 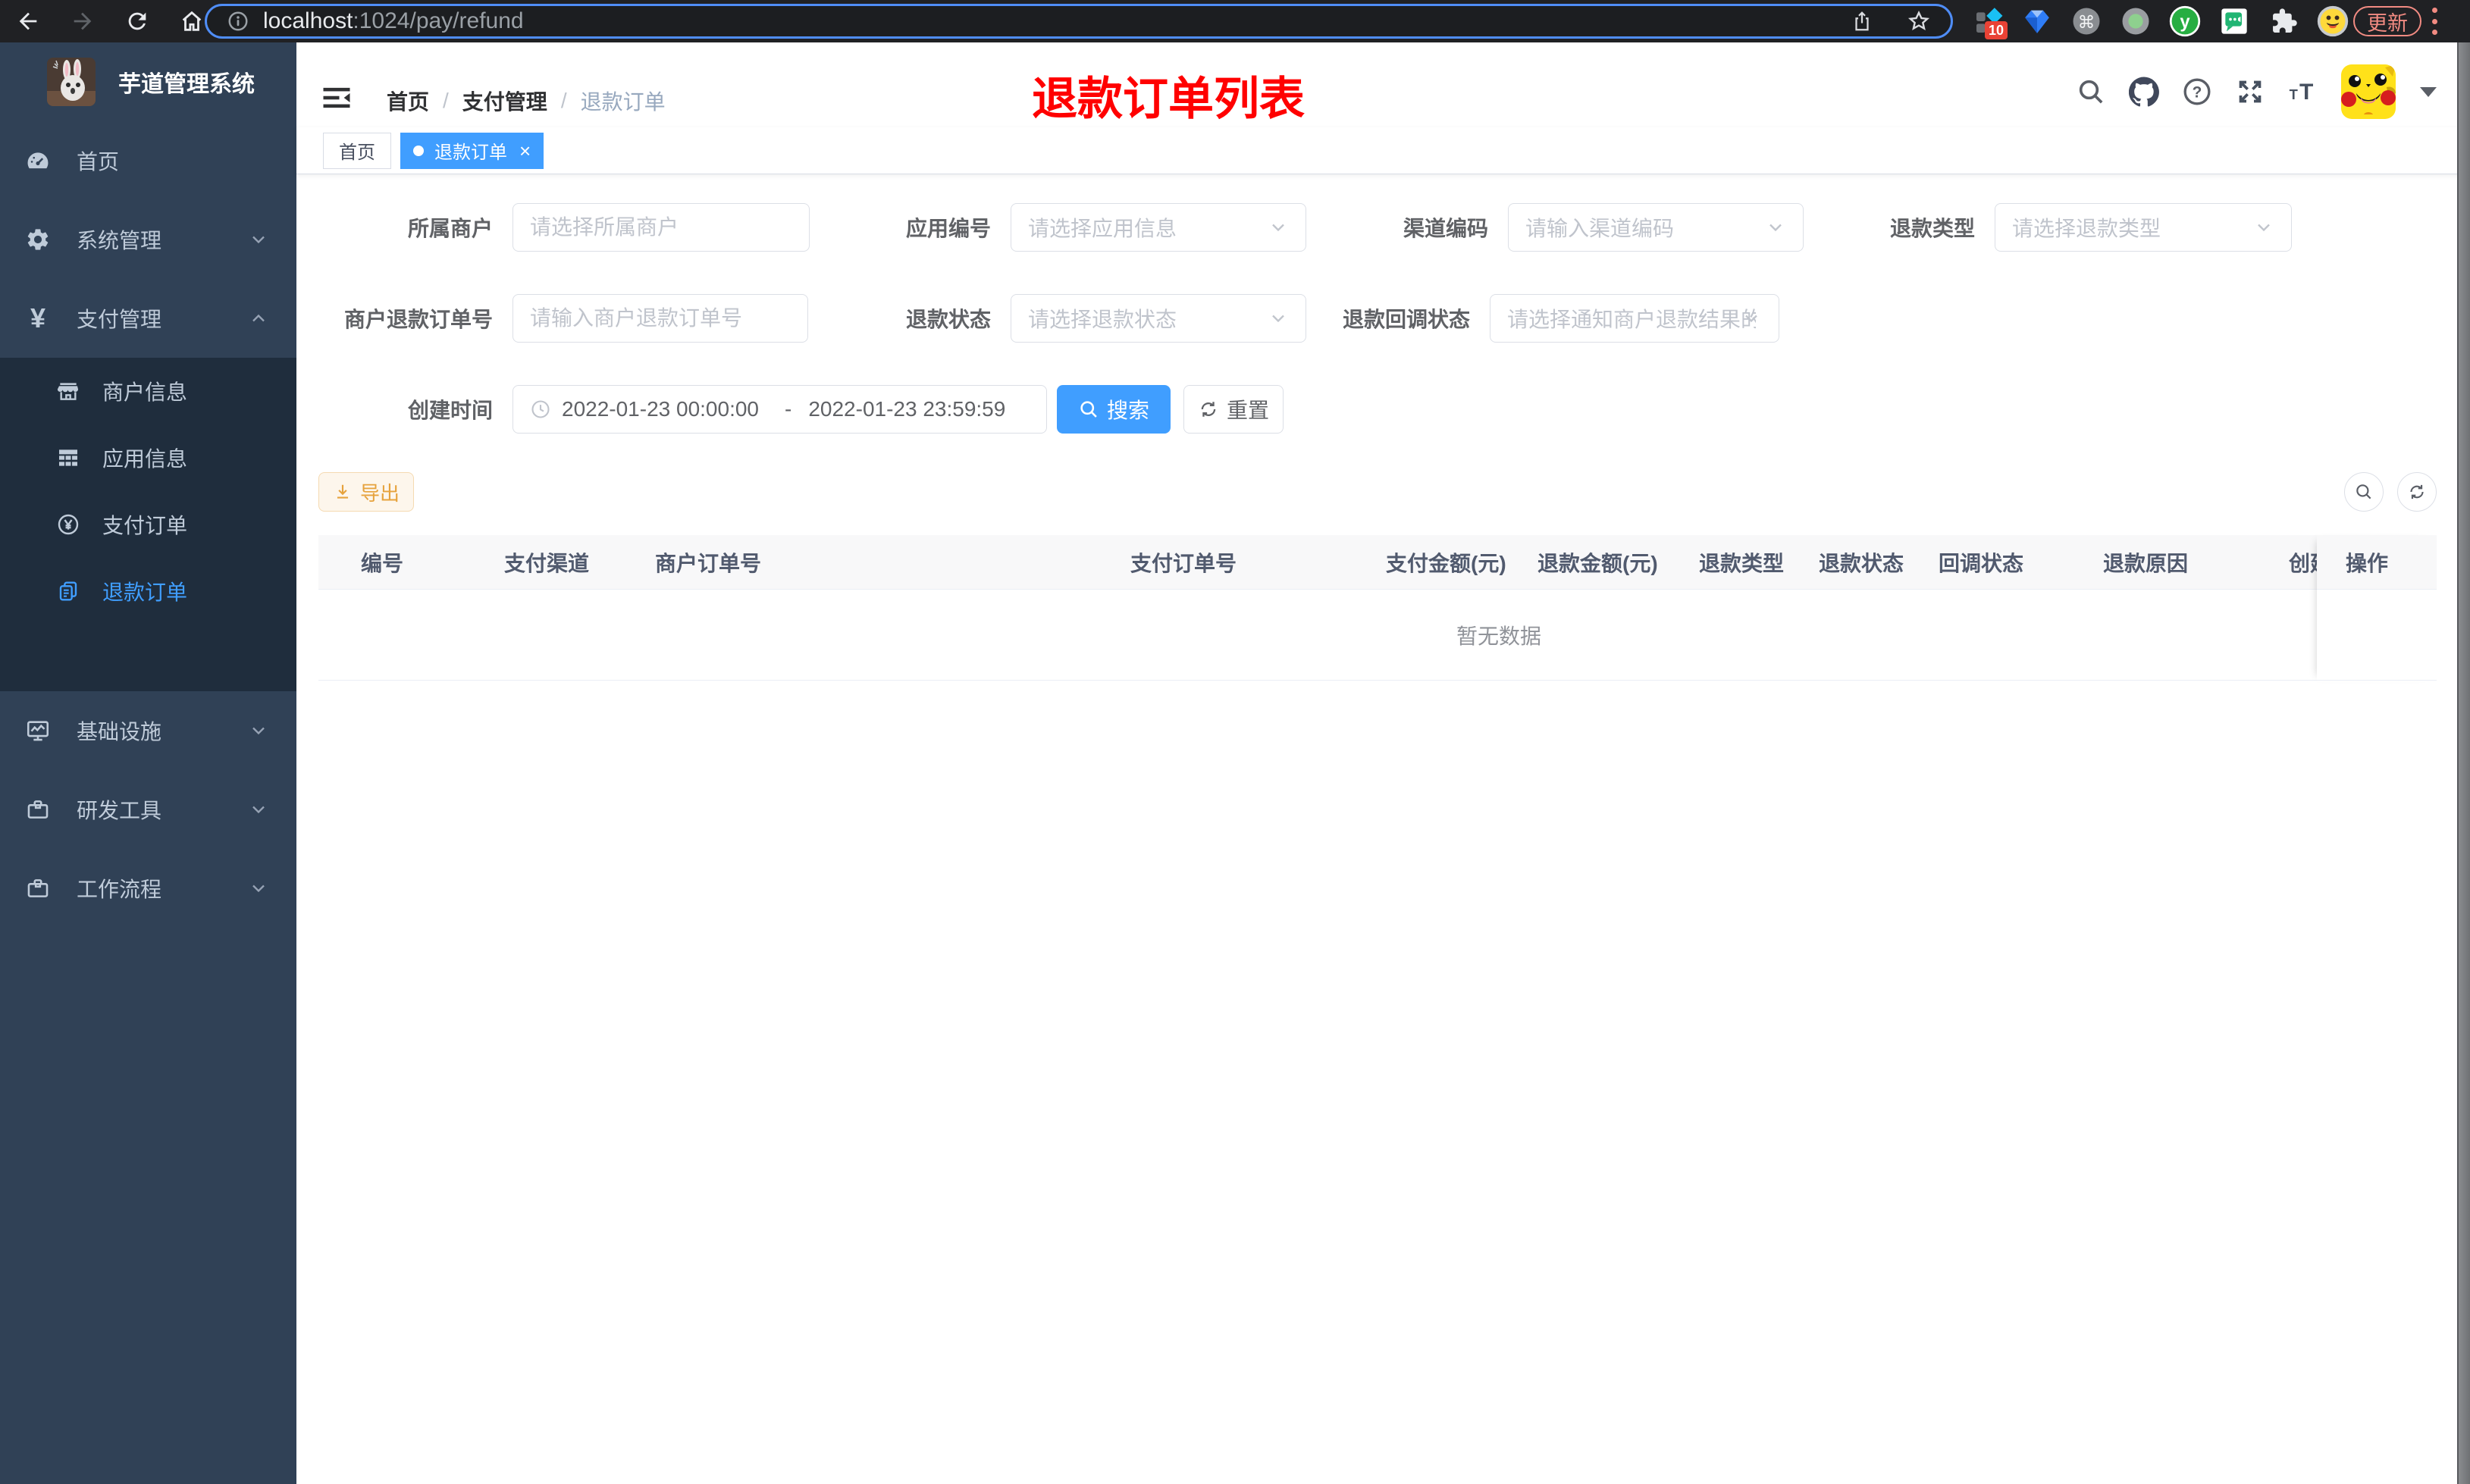 What do you see at coordinates (68, 591) in the screenshot?
I see `refund-doc-icon` at bounding box center [68, 591].